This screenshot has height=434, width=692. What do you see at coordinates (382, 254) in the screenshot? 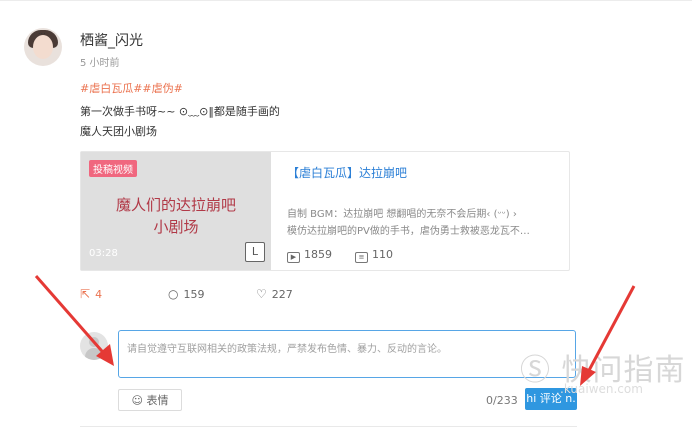
I see `danmaku-count-value: 110` at bounding box center [382, 254].